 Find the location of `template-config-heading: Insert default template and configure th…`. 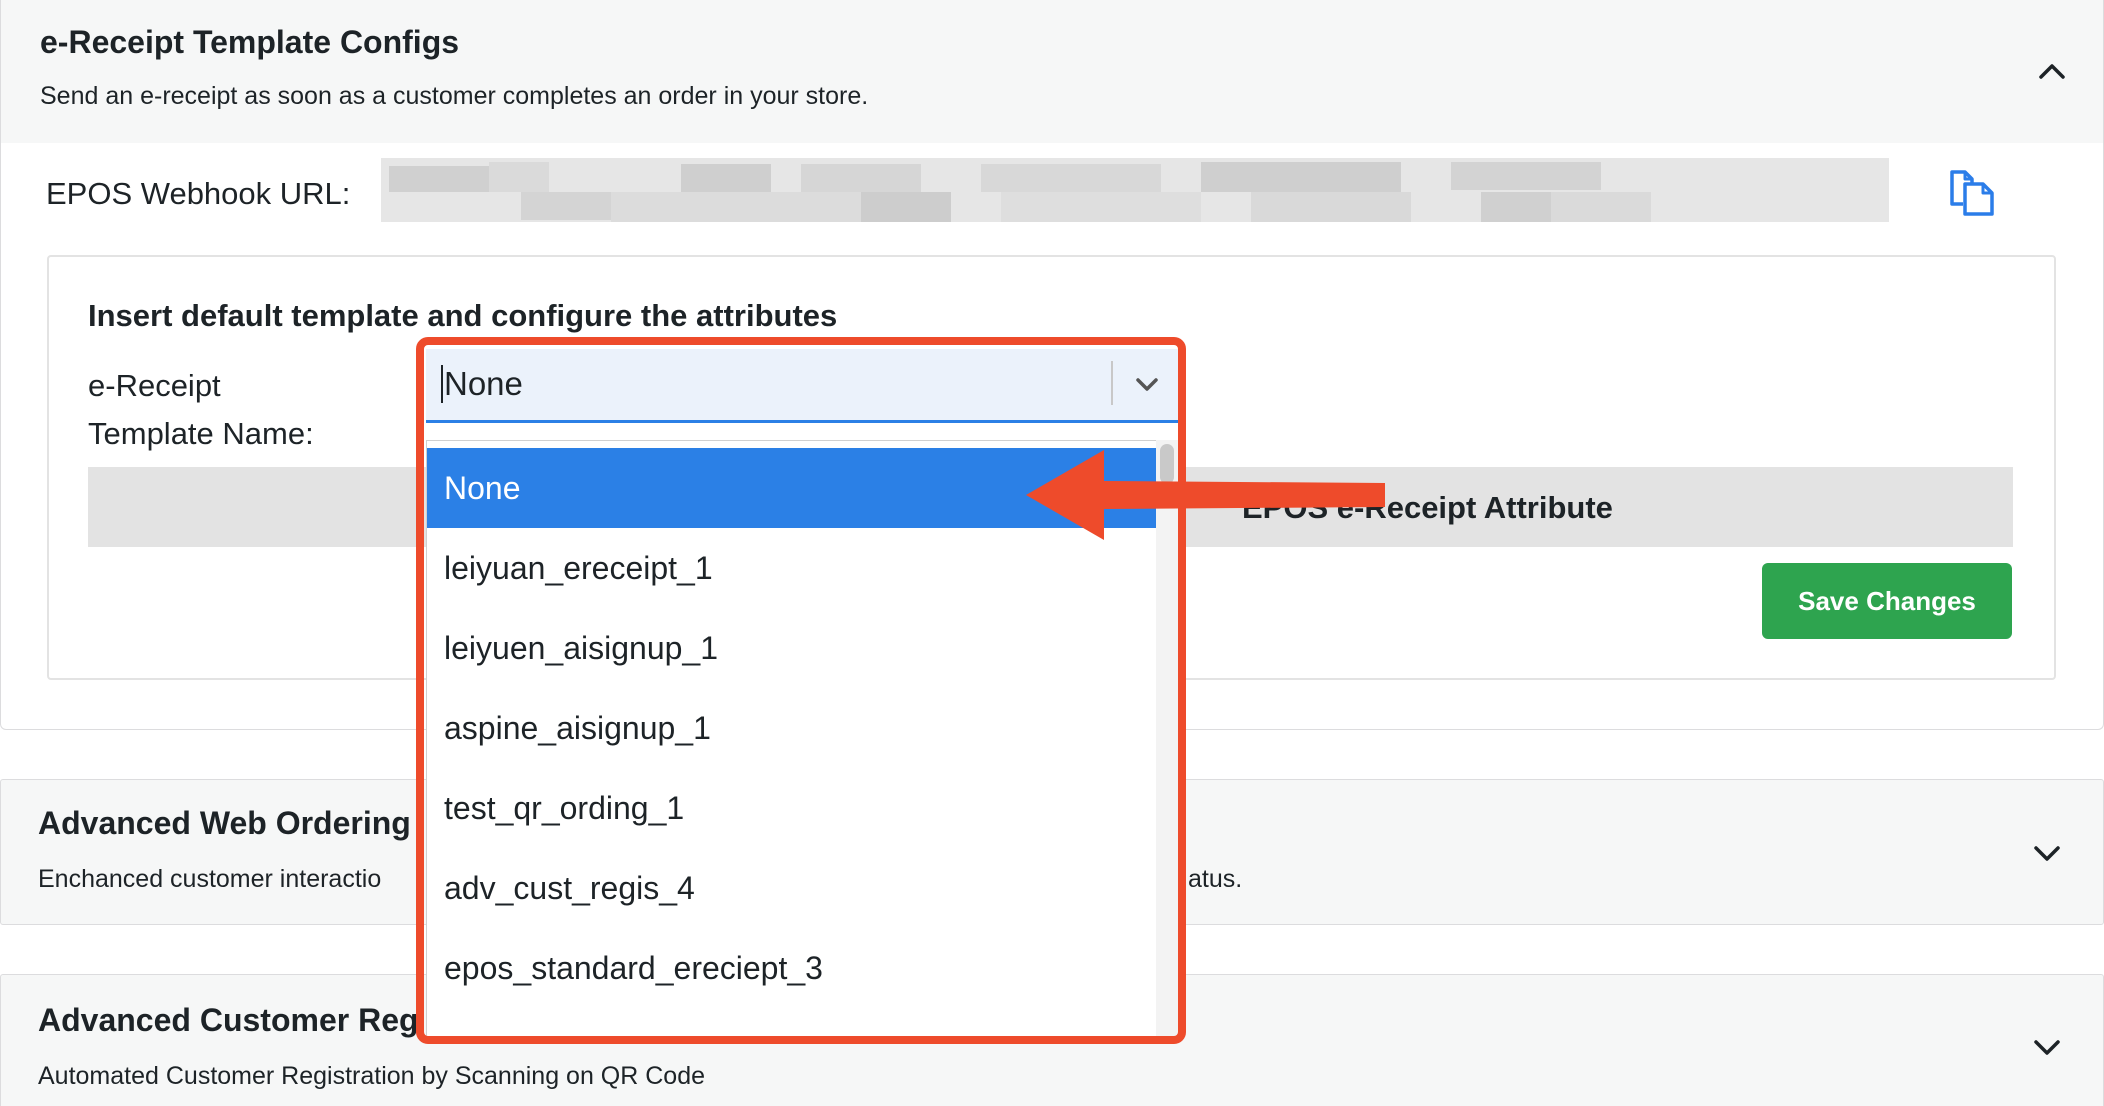

template-config-heading: Insert default template and configure th… is located at coordinates (463, 315).